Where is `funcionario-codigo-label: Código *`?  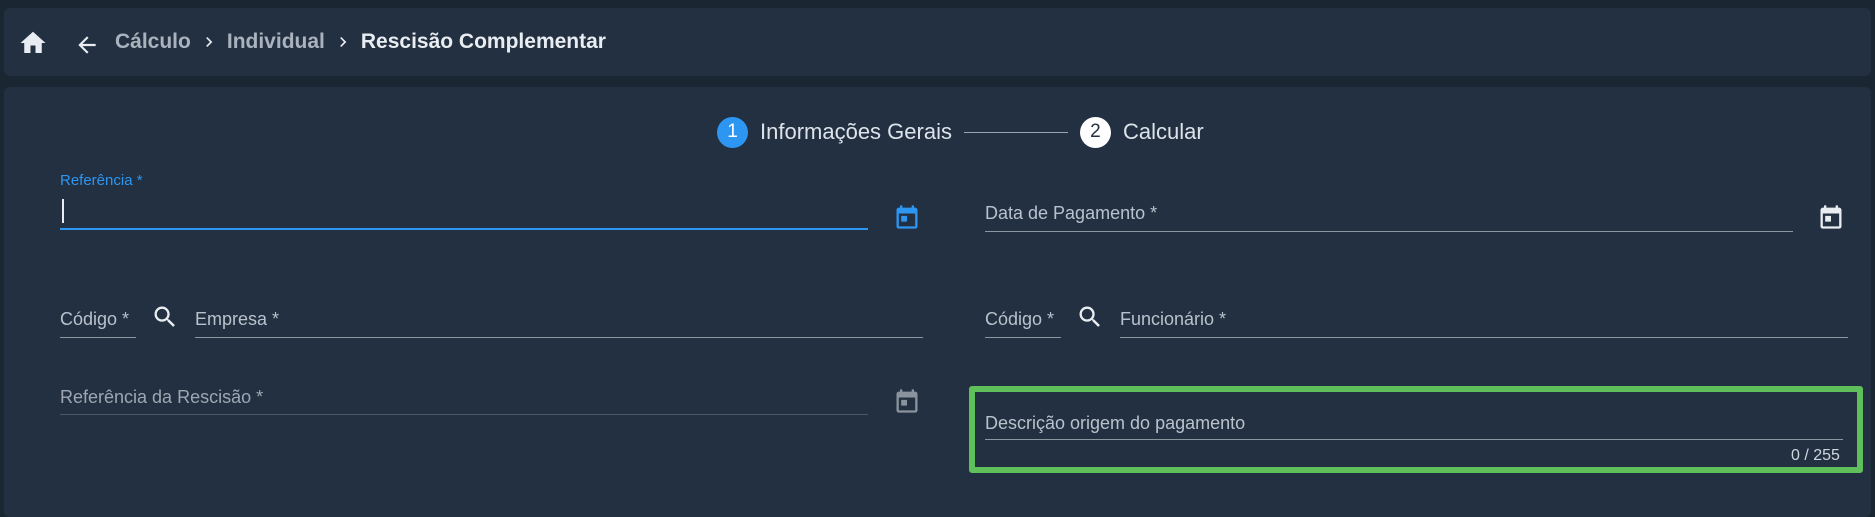 funcionario-codigo-label: Código * is located at coordinates (1020, 319).